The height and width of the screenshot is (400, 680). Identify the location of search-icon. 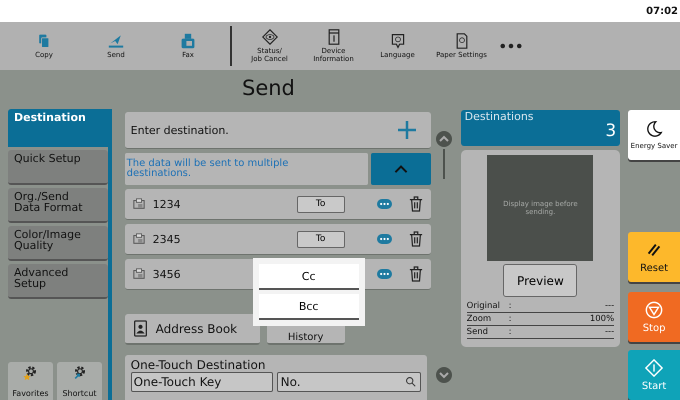
(410, 381).